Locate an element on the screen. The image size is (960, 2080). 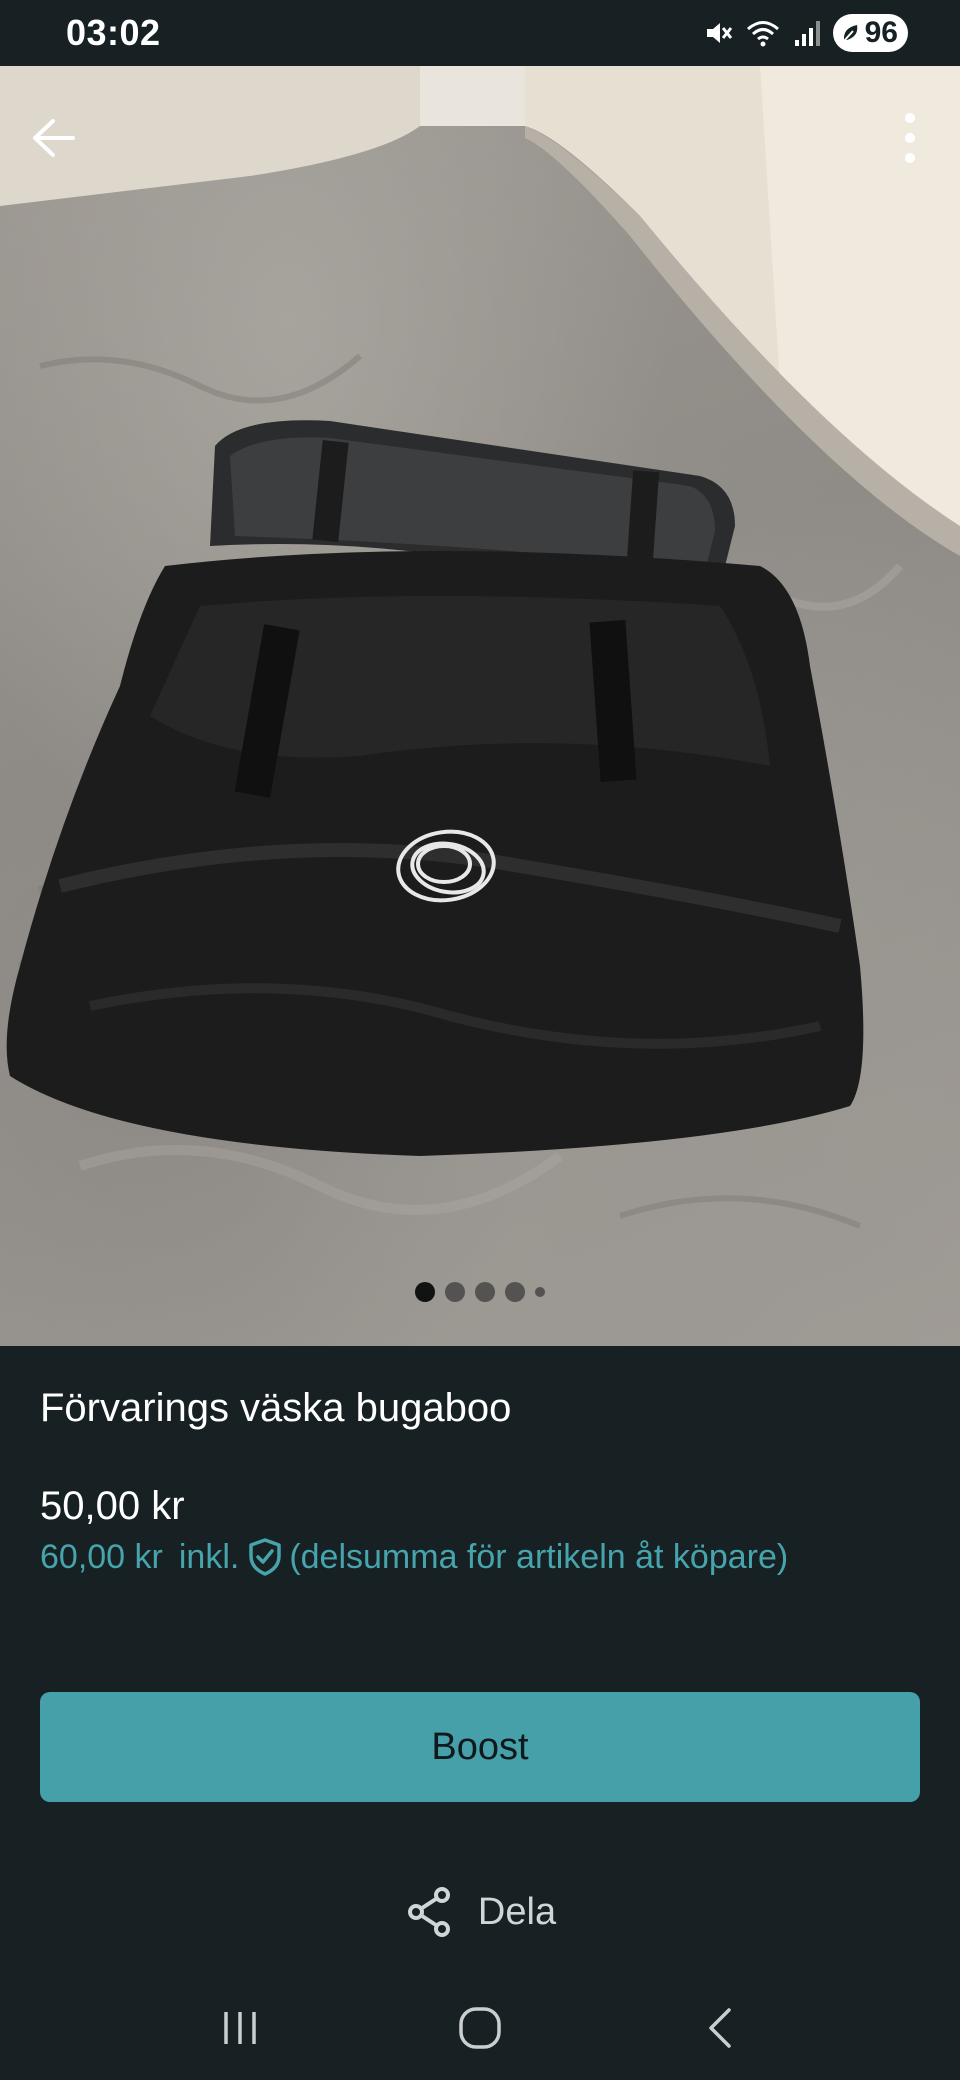
recent-apps-button is located at coordinates (240, 2028).